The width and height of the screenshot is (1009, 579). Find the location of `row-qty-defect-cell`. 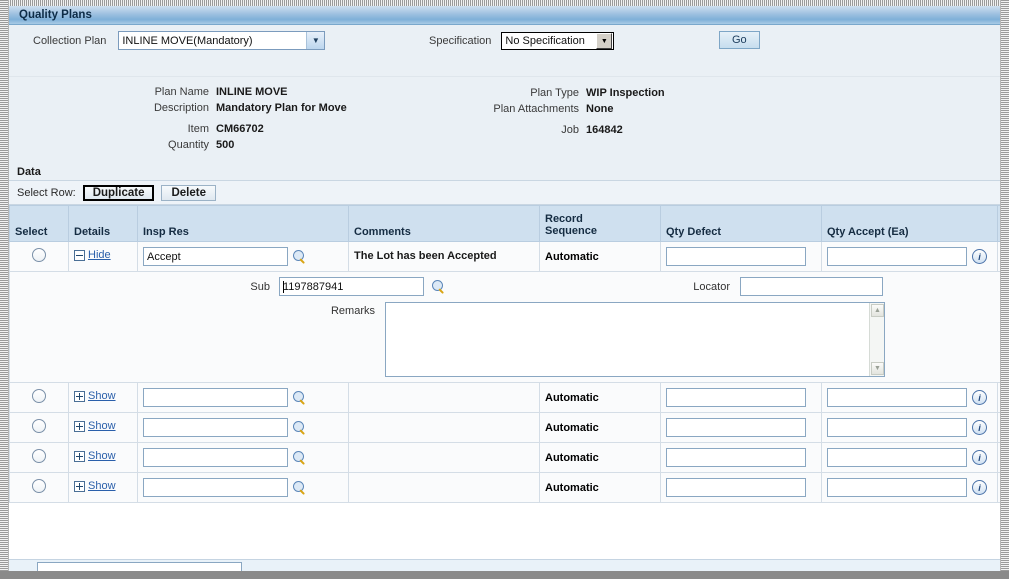

row-qty-defect-cell is located at coordinates (741, 427).